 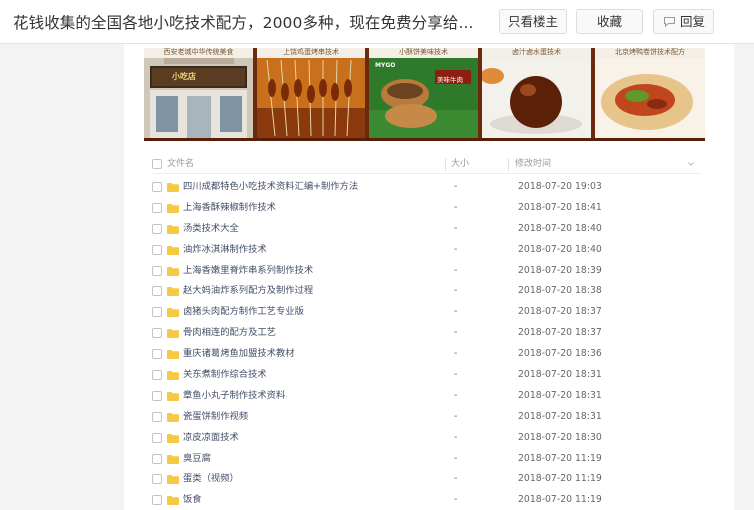 I want to click on pastry-illustration, so click(x=423, y=98).